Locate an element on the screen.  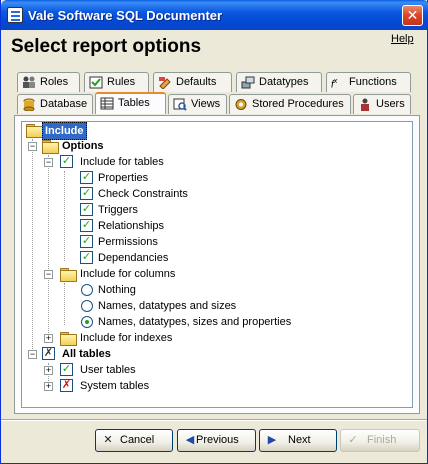
tab-tables: Tables is located at coordinates (130, 103).